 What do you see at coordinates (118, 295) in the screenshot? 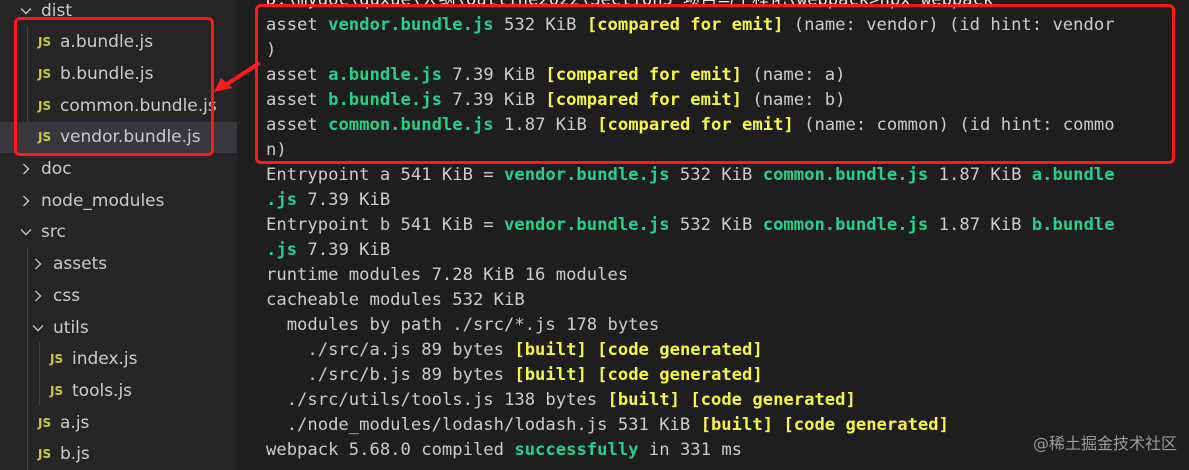
I see `folder-item-css: css` at bounding box center [118, 295].